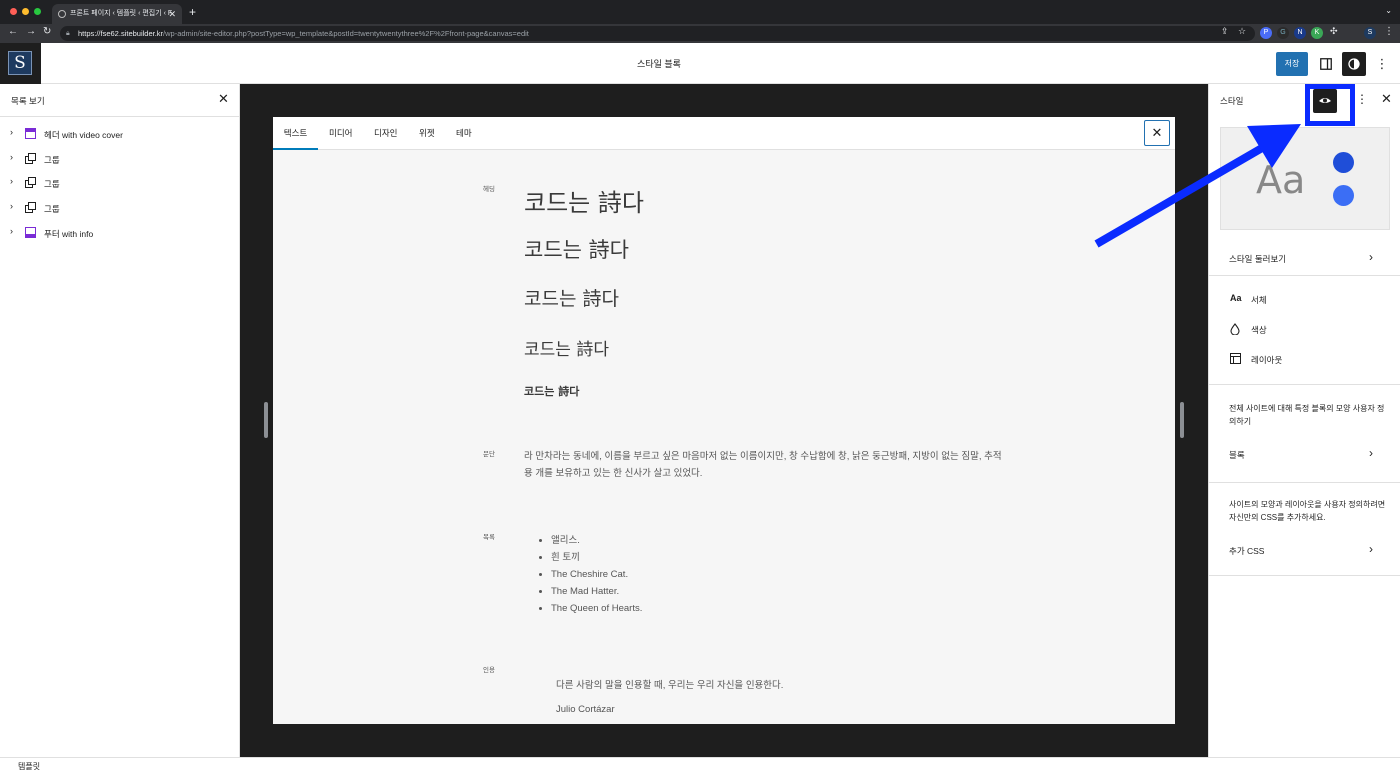  I want to click on close-styles-button: ✕, so click(1386, 99).